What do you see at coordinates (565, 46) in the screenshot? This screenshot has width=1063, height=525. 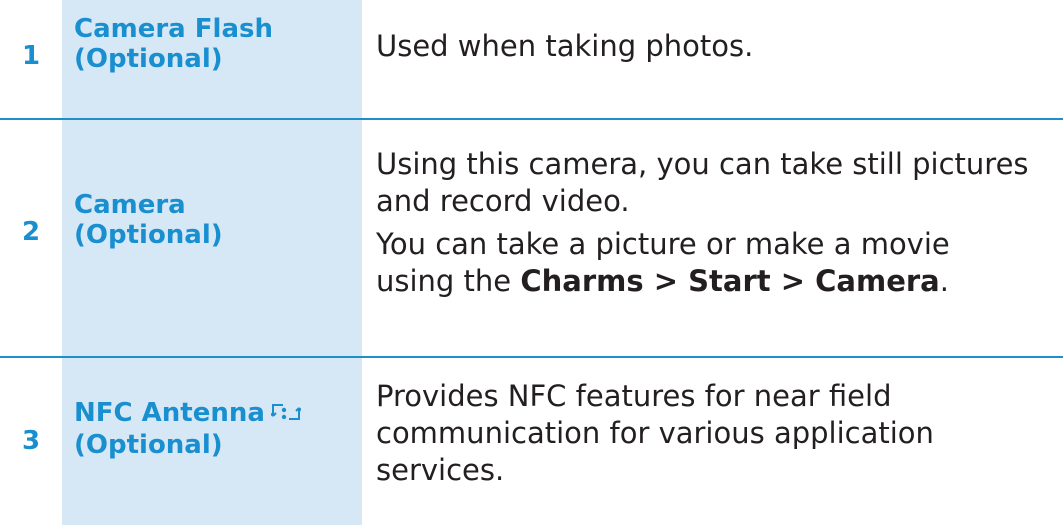 I see `description-text: Used when taking photos.` at bounding box center [565, 46].